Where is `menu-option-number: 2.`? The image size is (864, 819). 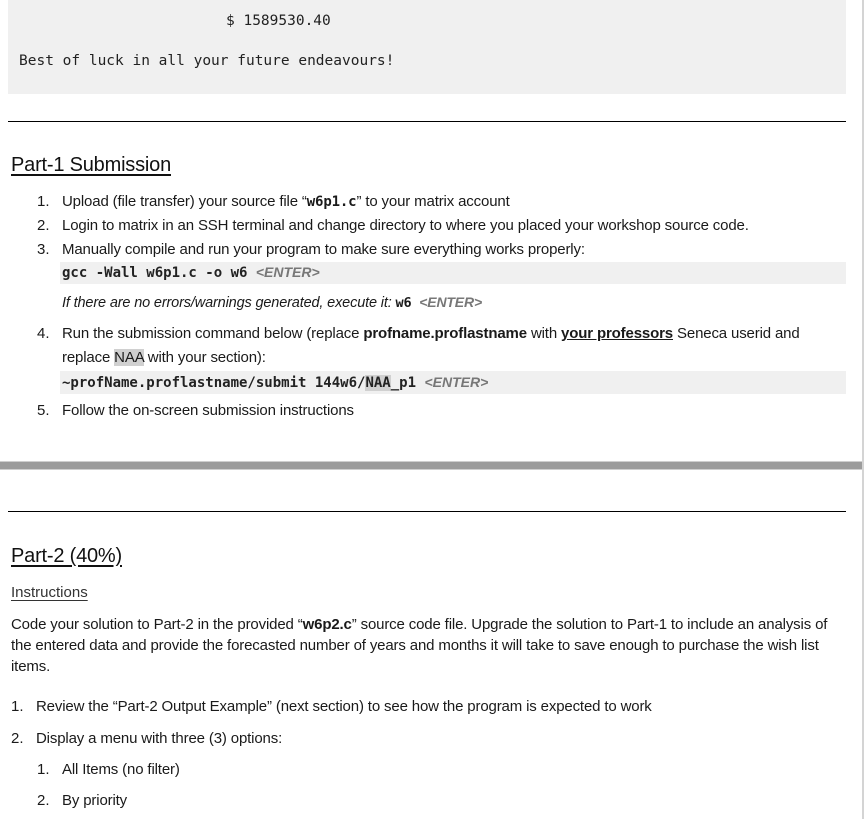
menu-option-number: 2. is located at coordinates (43, 800).